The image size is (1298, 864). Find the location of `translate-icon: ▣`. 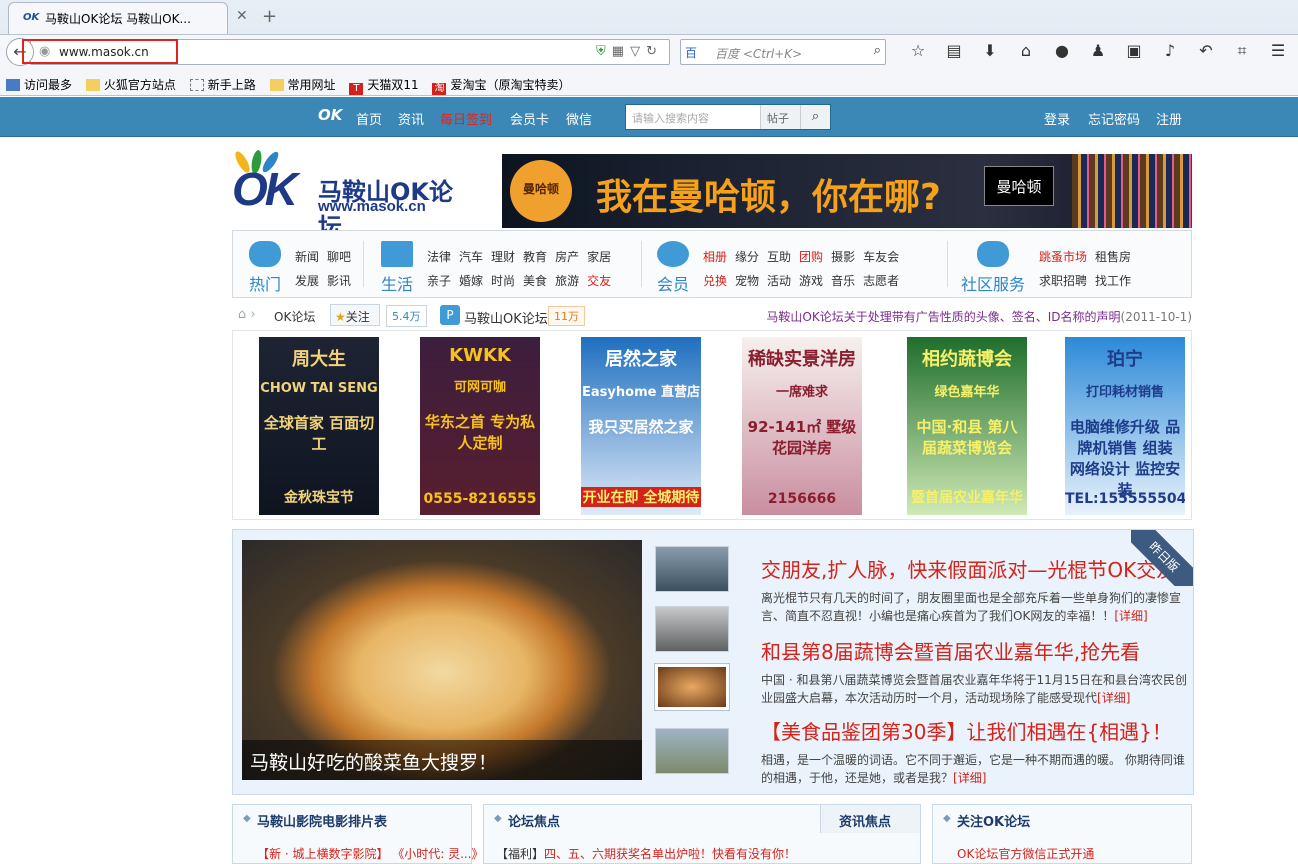

translate-icon: ▣ is located at coordinates (1134, 50).